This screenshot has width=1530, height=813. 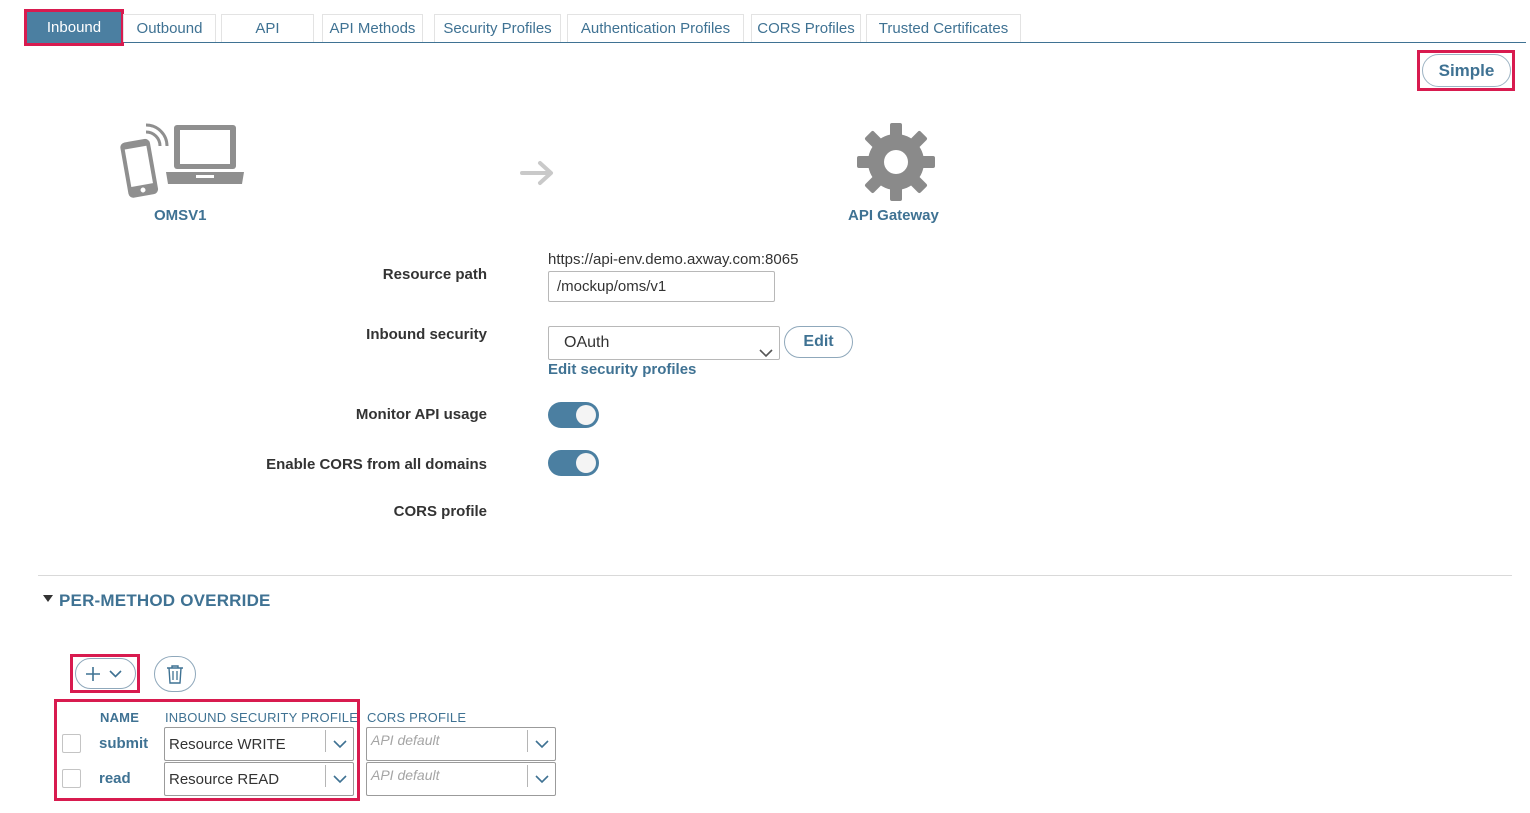 What do you see at coordinates (120, 717) in the screenshot?
I see `column-name-header: NAME` at bounding box center [120, 717].